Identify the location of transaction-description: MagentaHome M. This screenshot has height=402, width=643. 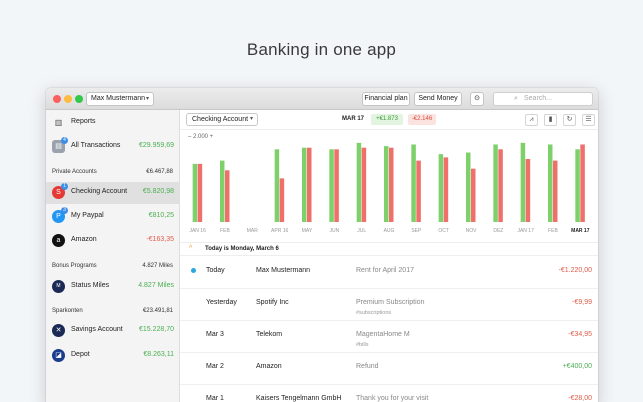
(383, 334).